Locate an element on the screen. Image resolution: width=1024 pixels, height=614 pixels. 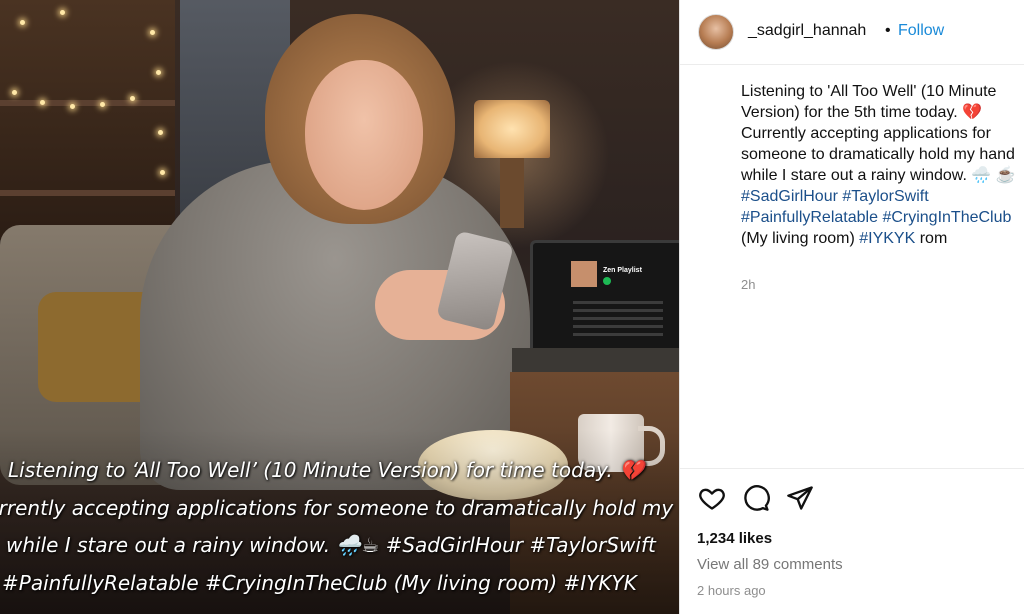
caption-time: 2h is located at coordinates (748, 284).